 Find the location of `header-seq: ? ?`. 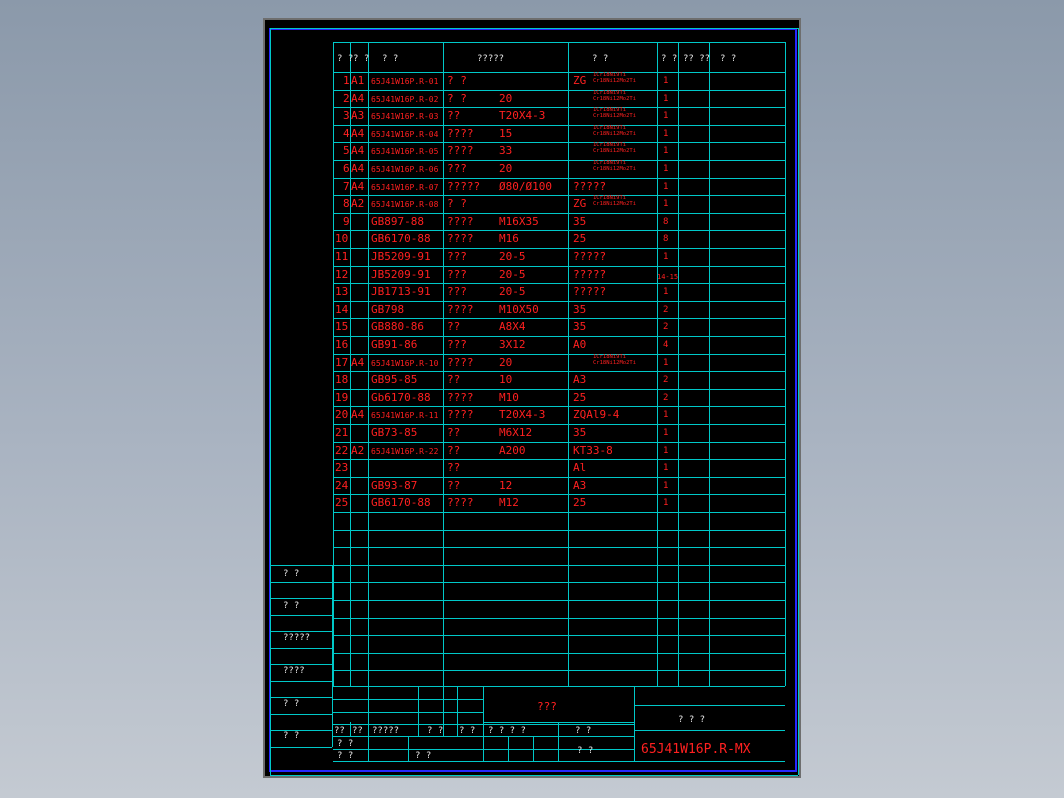

header-seq: ? ? is located at coordinates (345, 59).